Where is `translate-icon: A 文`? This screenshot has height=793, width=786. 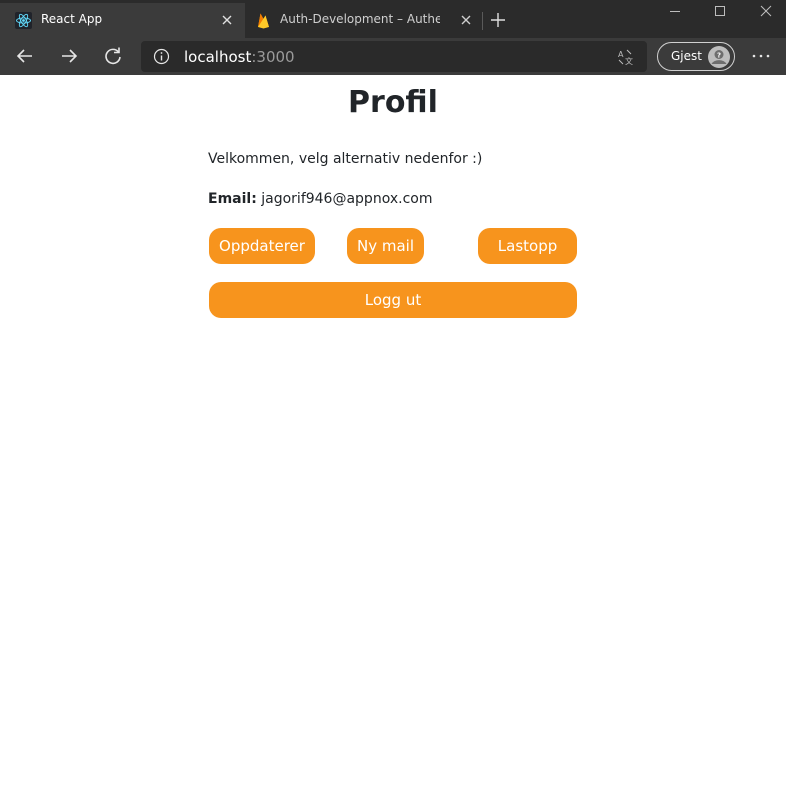 translate-icon: A 文 is located at coordinates (626, 57).